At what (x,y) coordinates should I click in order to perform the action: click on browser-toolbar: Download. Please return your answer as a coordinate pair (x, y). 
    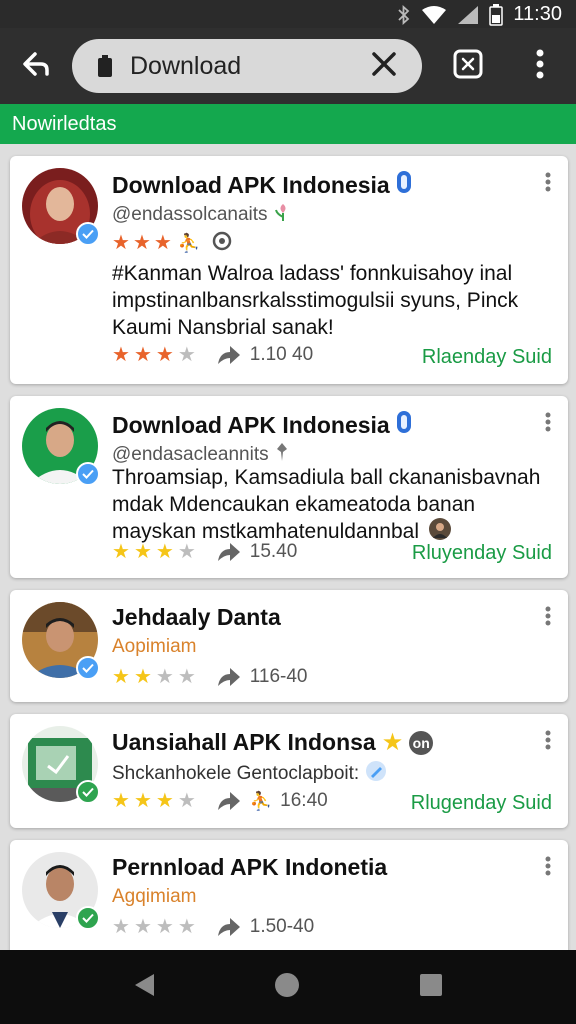
    Looking at the image, I should click on (288, 66).